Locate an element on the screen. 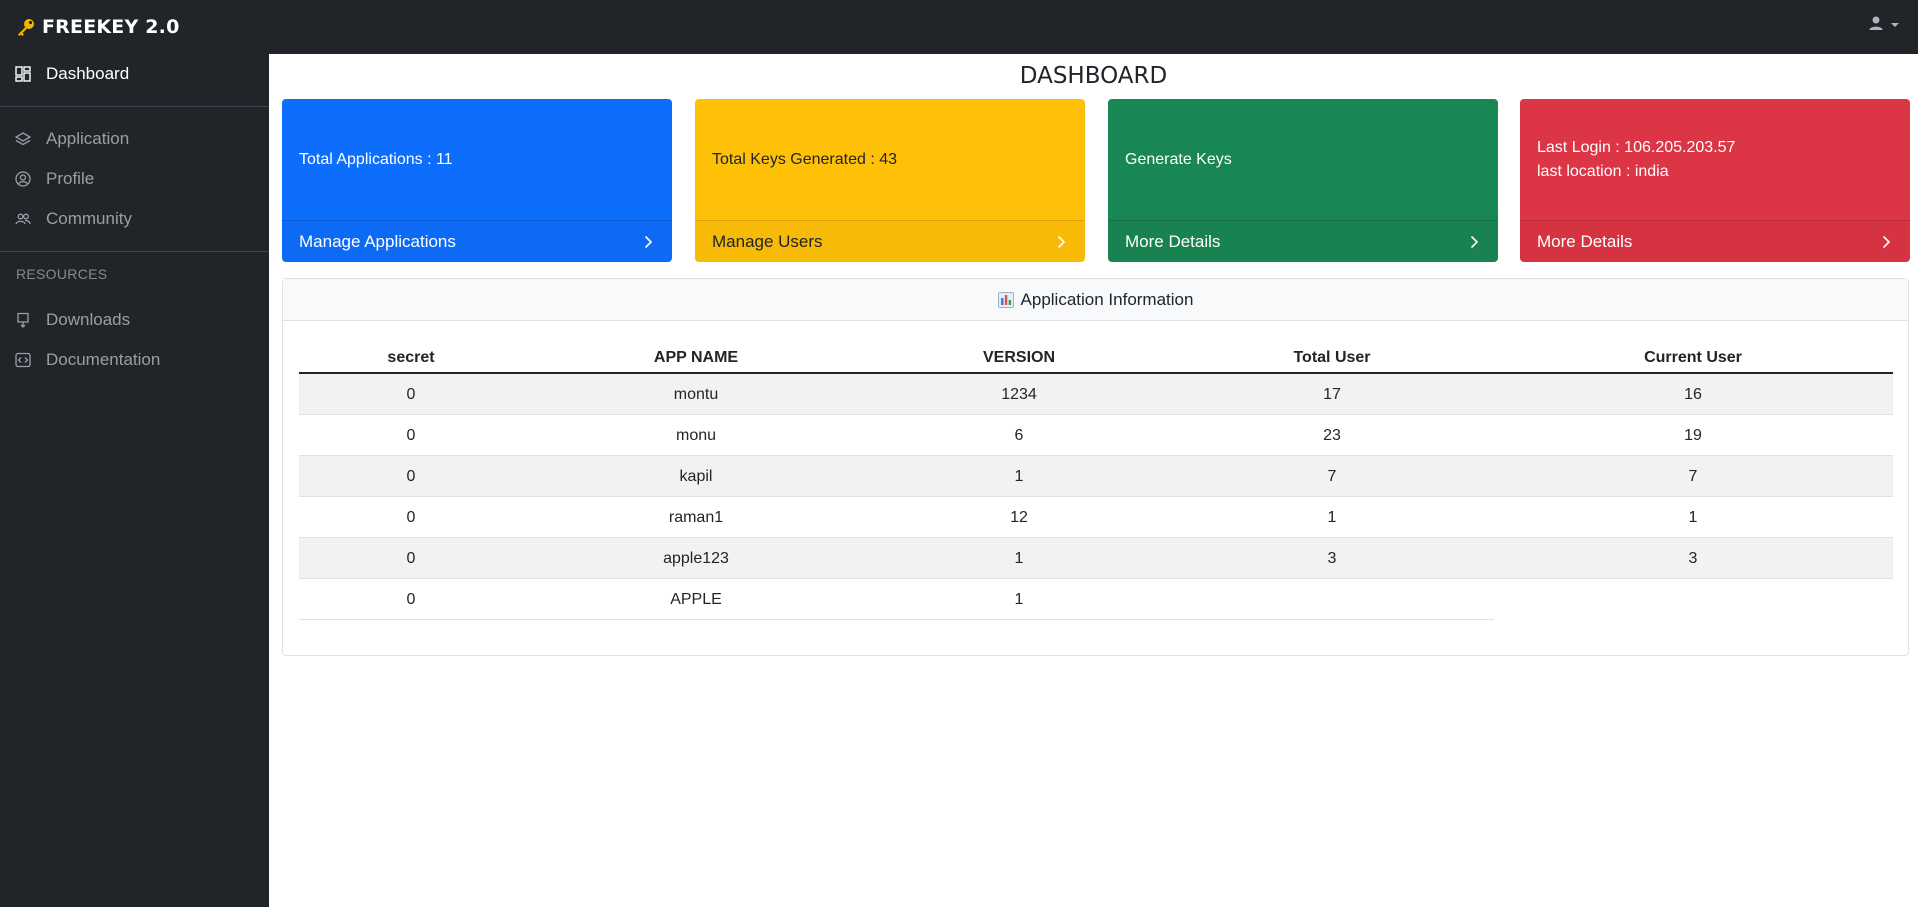  table-row: 0 montu 1234 17 16 is located at coordinates (1096, 394).